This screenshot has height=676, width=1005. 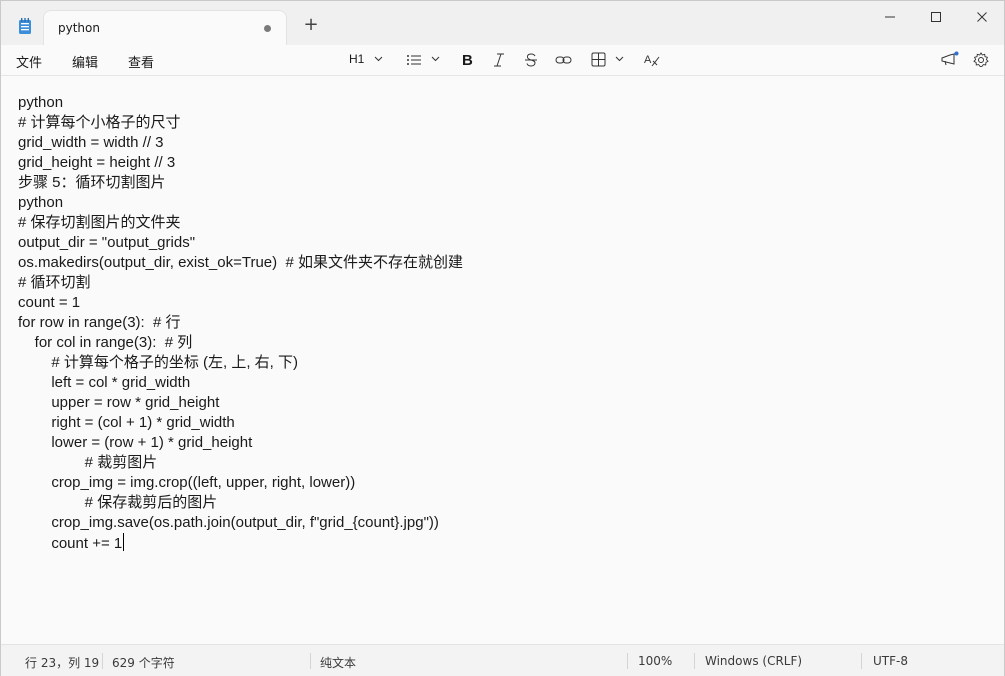 I want to click on settings-button, so click(x=982, y=60).